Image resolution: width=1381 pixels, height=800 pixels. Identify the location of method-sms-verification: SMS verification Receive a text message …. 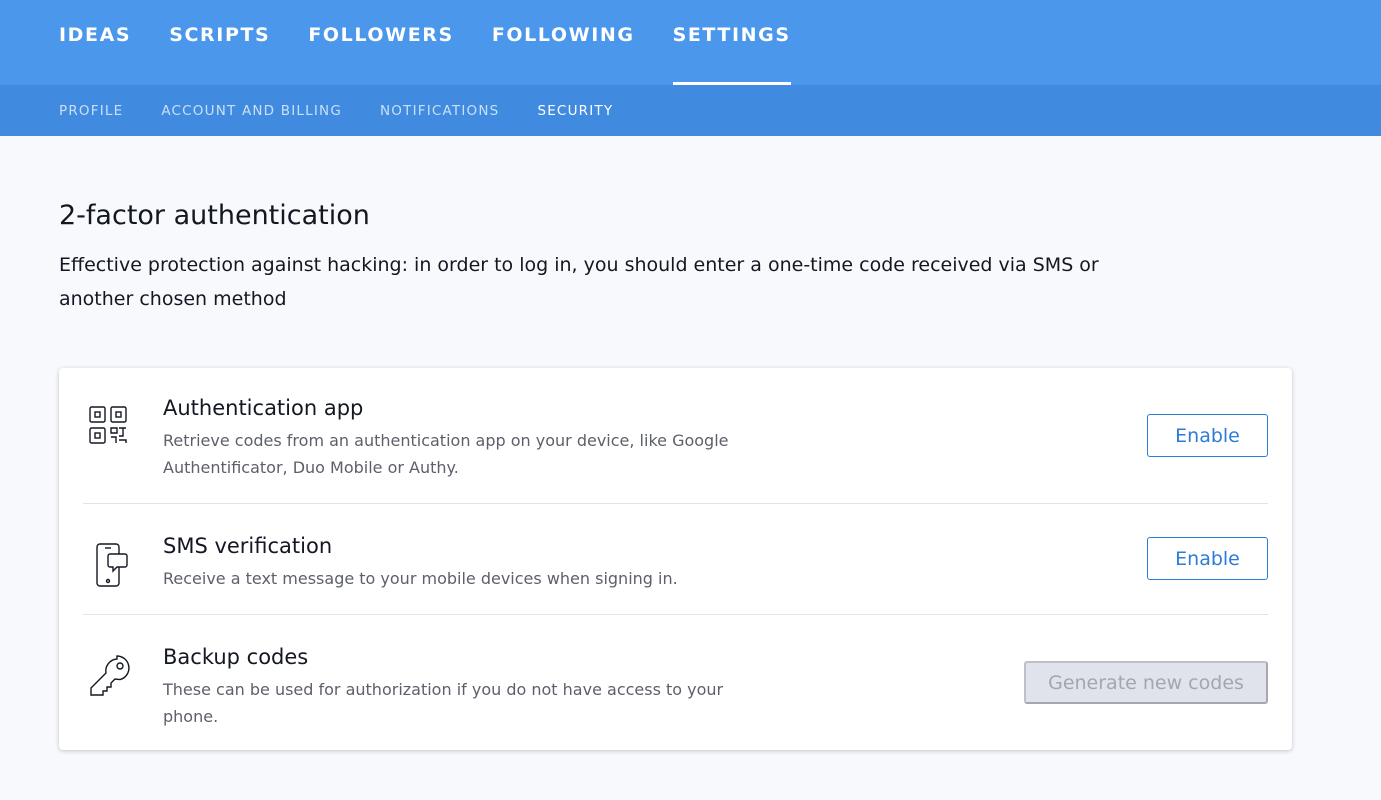
(675, 559).